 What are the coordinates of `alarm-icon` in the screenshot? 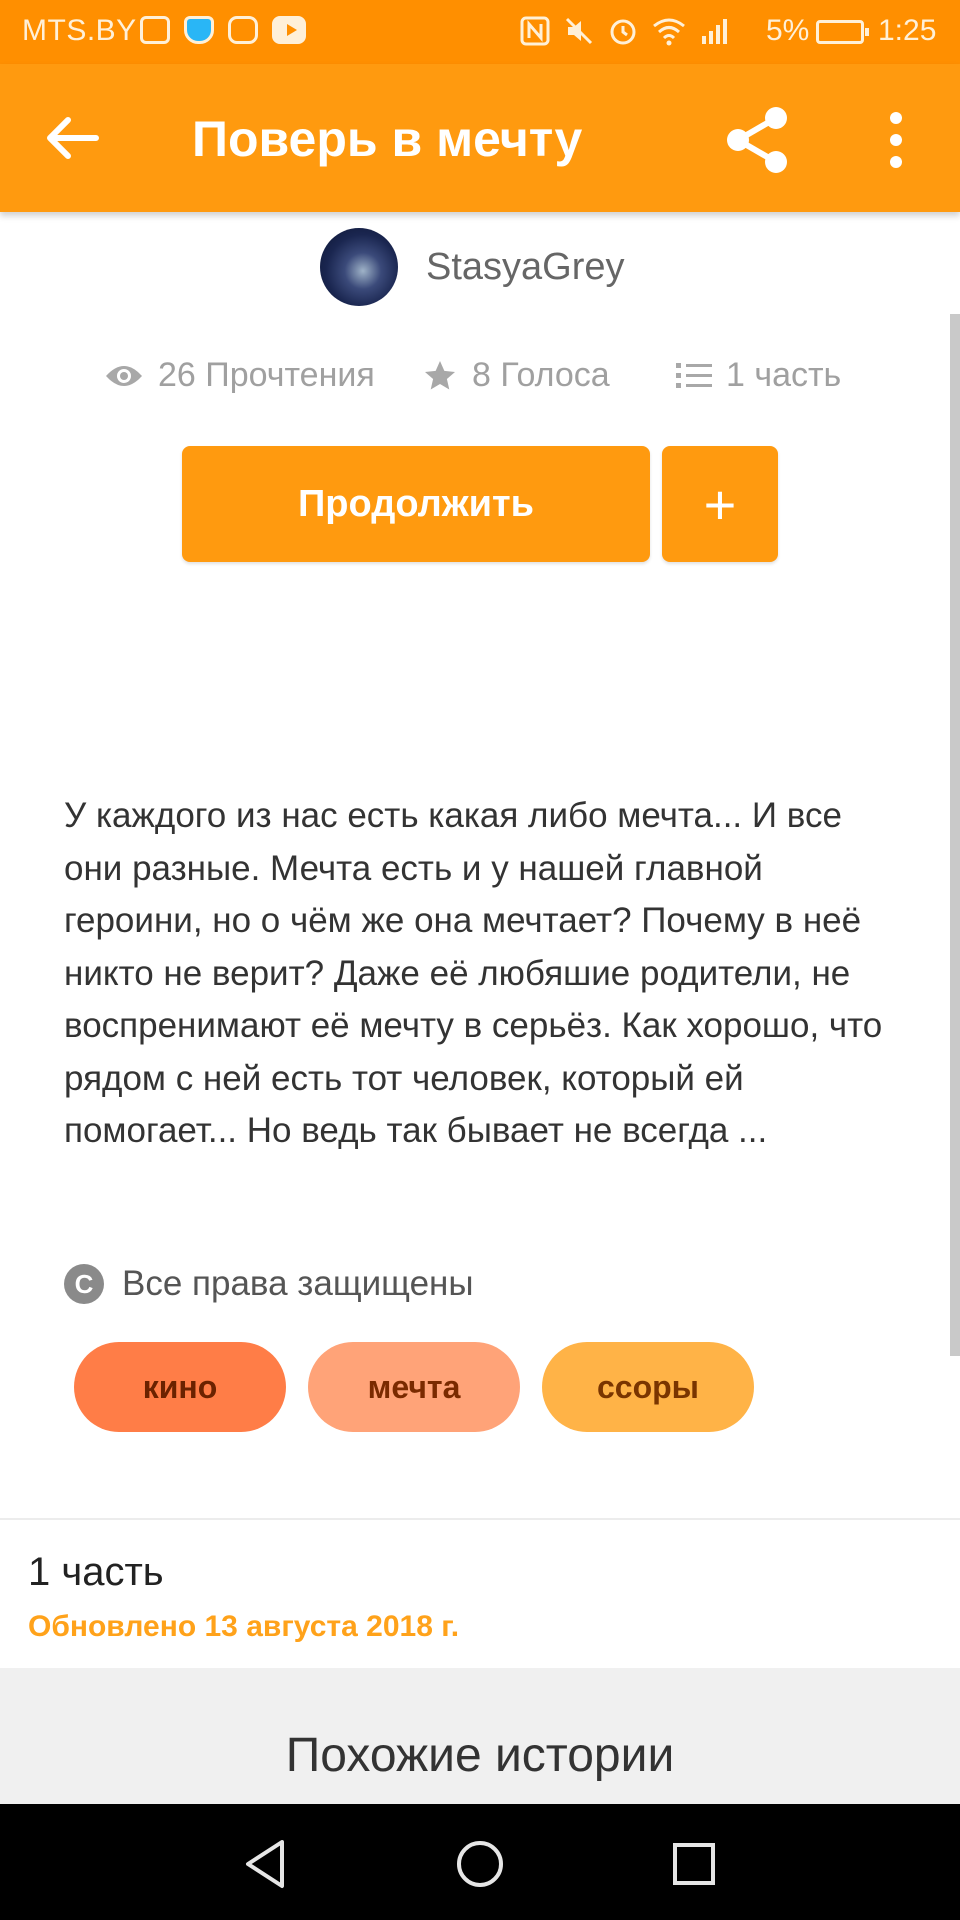 It's located at (623, 32).